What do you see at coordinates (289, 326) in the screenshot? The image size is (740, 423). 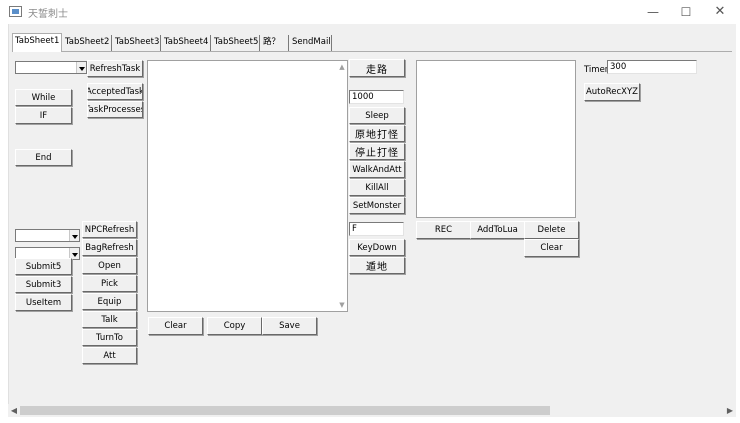 I see `memo-save-button: Save` at bounding box center [289, 326].